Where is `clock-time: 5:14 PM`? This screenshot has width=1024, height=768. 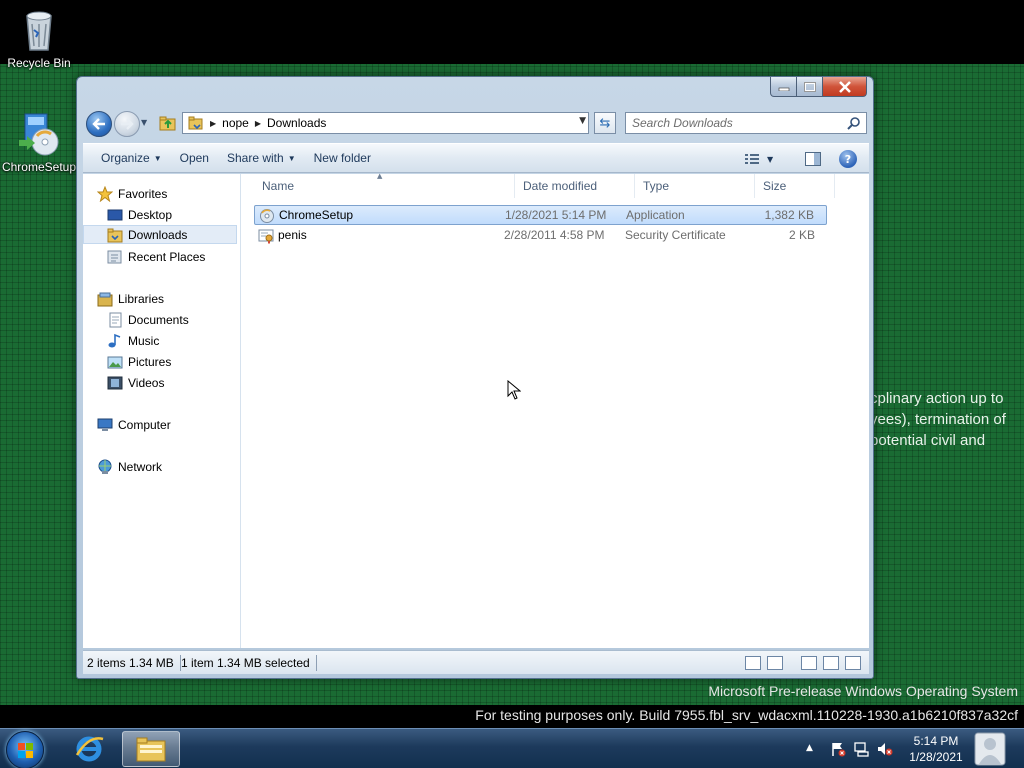
clock-time: 5:14 PM is located at coordinates (936, 741).